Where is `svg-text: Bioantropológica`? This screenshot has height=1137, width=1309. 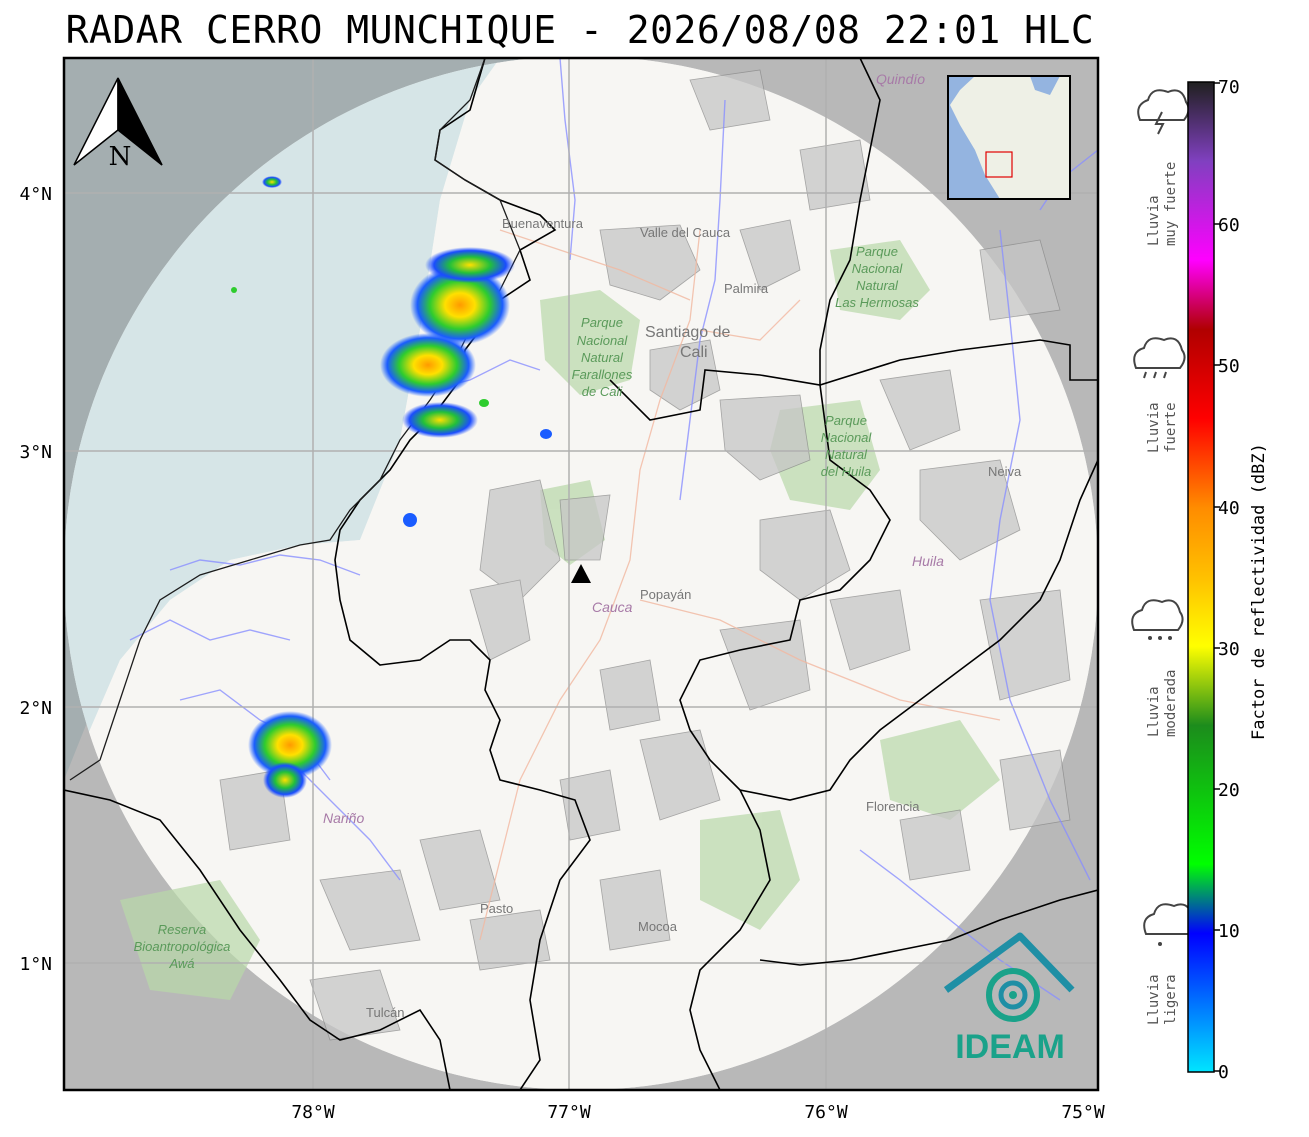 svg-text: Bioantropológica is located at coordinates (182, 946).